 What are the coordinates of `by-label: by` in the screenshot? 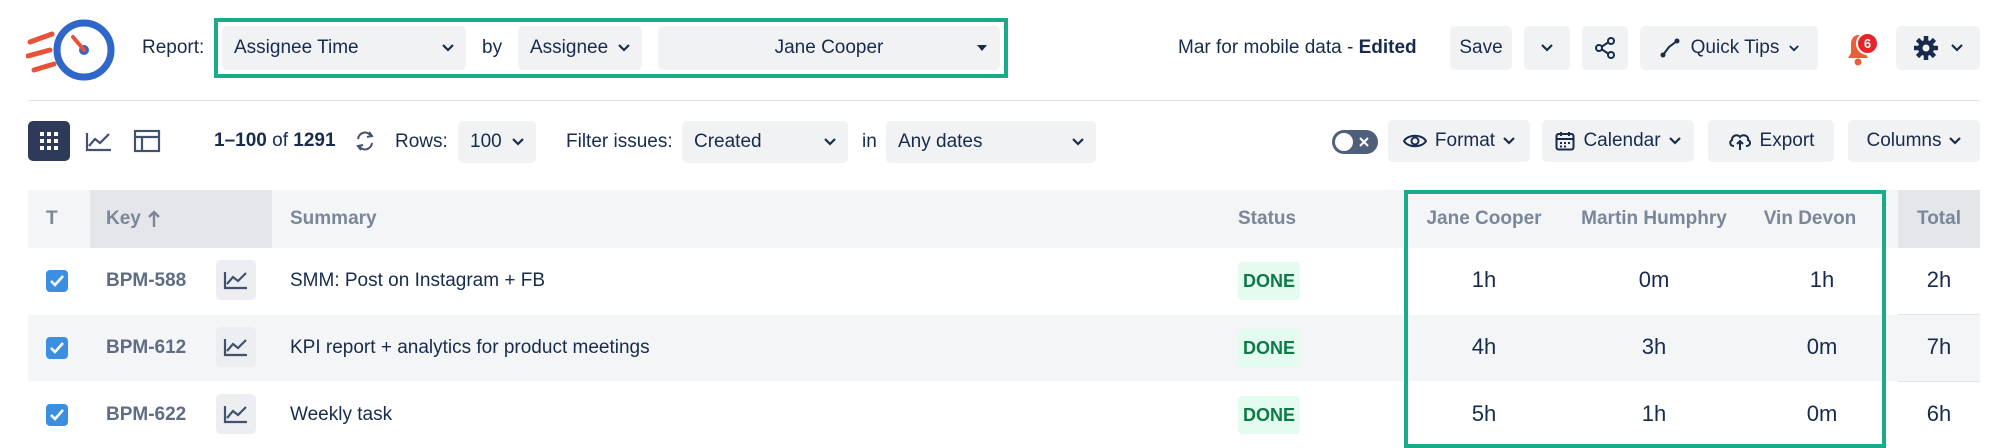 It's located at (492, 47).